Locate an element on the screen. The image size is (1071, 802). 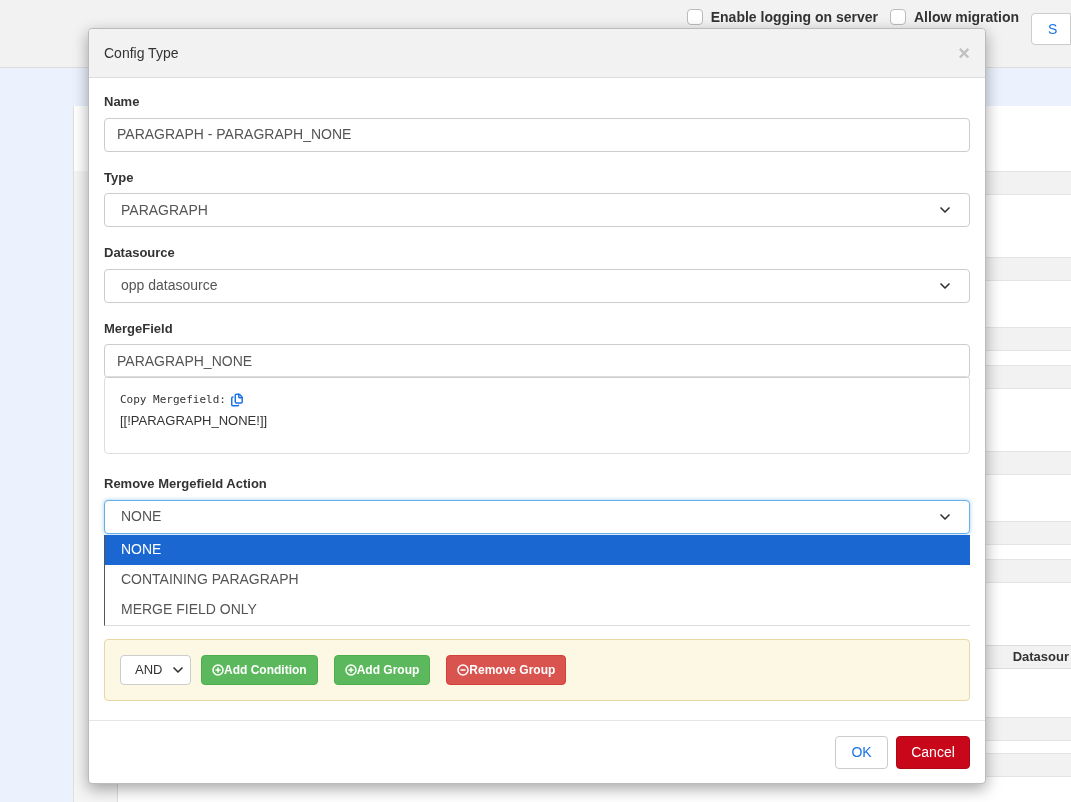
text-input: PARAGRAPH - PARAGRAPH_NONE is located at coordinates (537, 134).